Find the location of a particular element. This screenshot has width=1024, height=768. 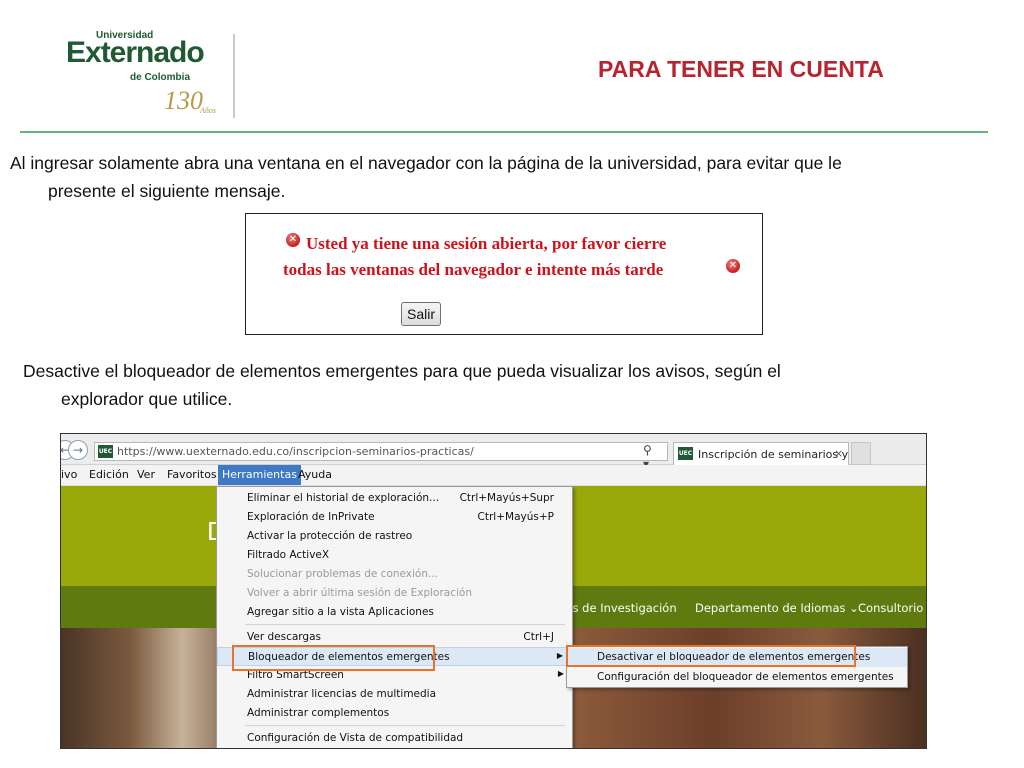

tools-item-vista-compatibilidad: Configuración de Vista de compatibilidad is located at coordinates (394, 738).